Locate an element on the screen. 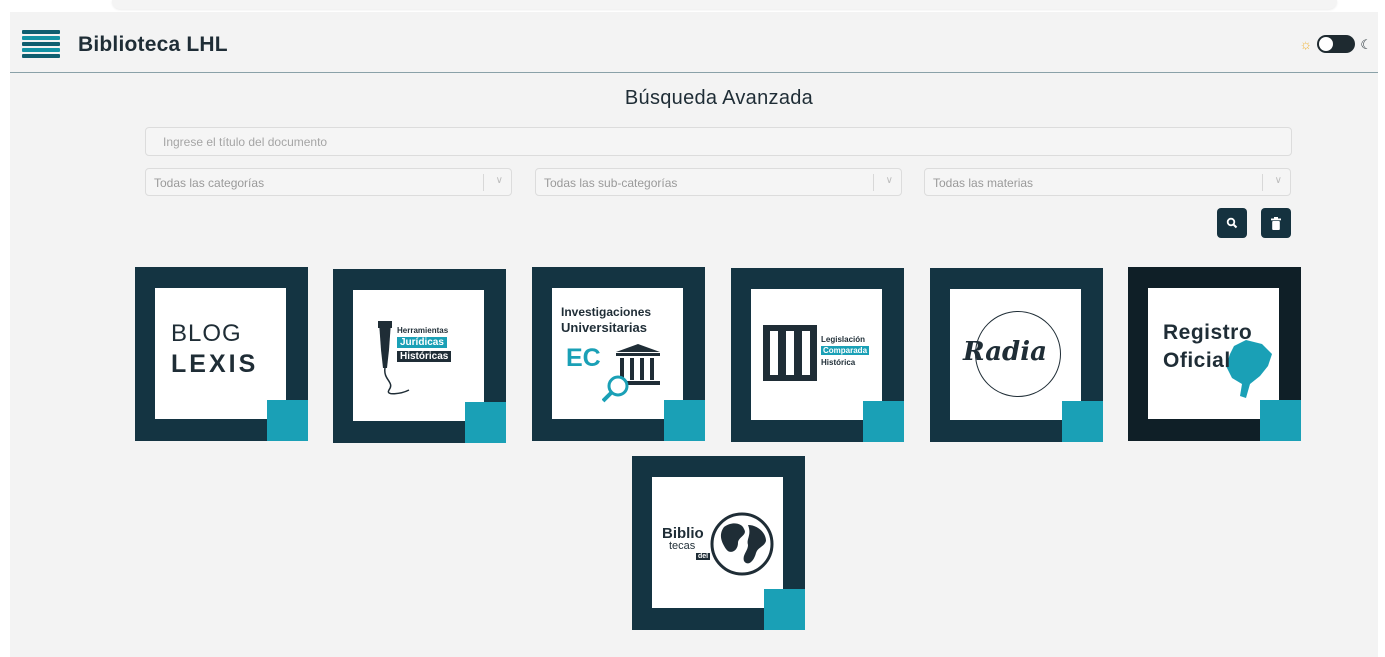 The height and width of the screenshot is (657, 1385). card-blog-lexis: BLOG LEXIS is located at coordinates (221, 354).